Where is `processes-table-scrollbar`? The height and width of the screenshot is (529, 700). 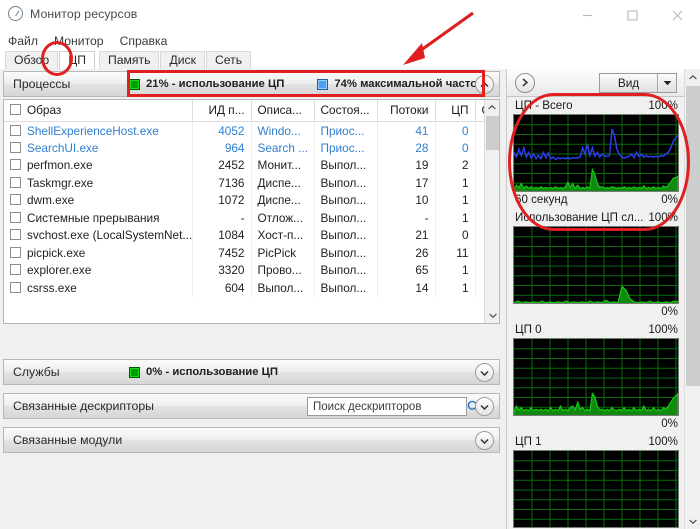 processes-table-scrollbar is located at coordinates (491, 211).